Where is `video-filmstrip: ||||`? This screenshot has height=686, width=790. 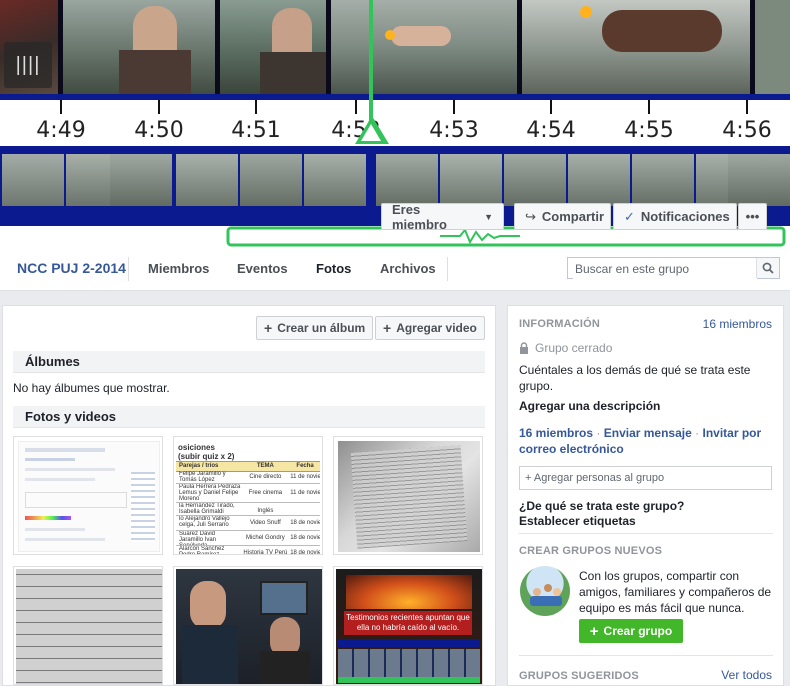
video-filmstrip: |||| is located at coordinates (395, 50).